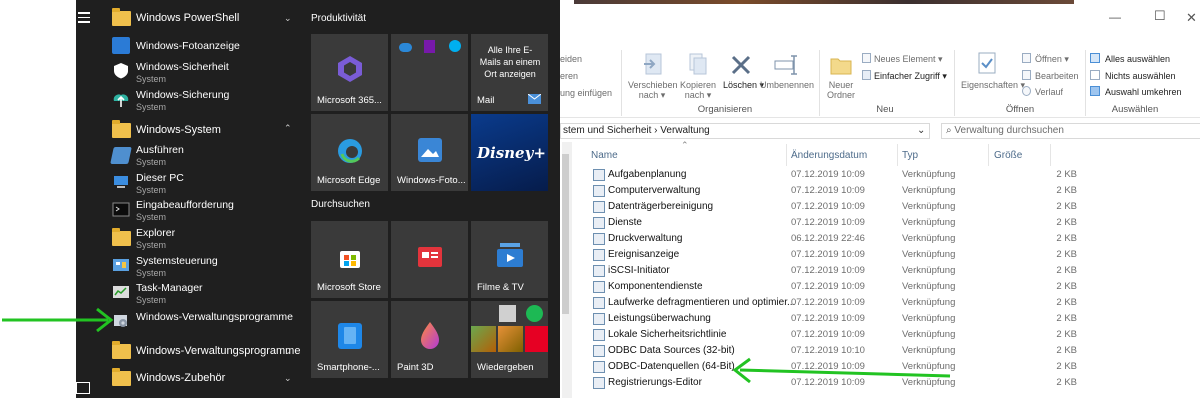  Describe the element at coordinates (205, 101) in the screenshot. I see `app-windows-sicherung: Windows-Sicherung System` at that location.